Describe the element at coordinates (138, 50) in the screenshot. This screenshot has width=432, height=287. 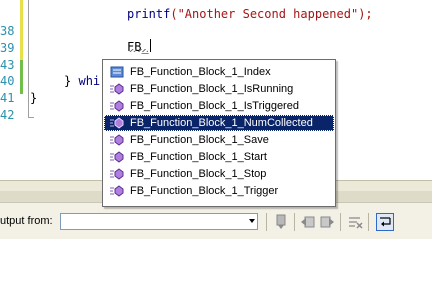
I see `error-squiggle` at that location.